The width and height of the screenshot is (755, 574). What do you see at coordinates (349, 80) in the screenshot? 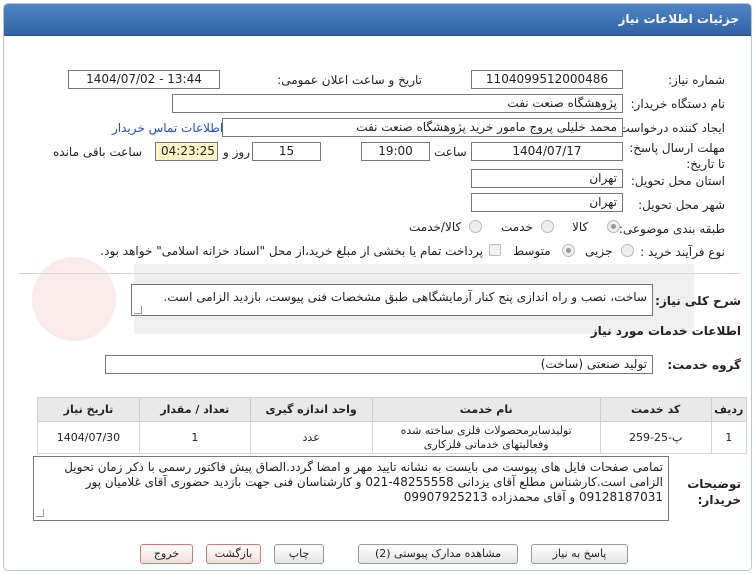
I see `announce-datetime-label: تاریخ و ساعت اعلان عمومی:` at bounding box center [349, 80].